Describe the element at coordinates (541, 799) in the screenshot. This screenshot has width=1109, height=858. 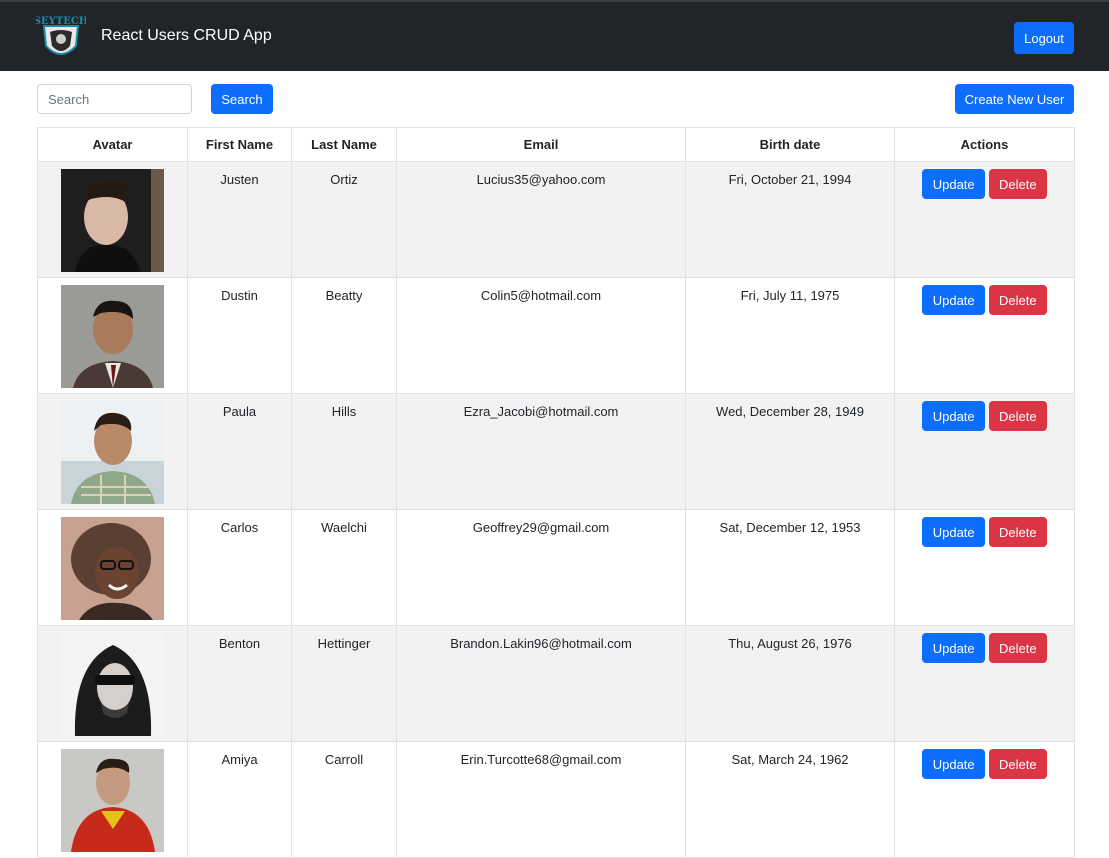
I see `email-cell: Erin.Turcotte68@gmail.com` at that location.